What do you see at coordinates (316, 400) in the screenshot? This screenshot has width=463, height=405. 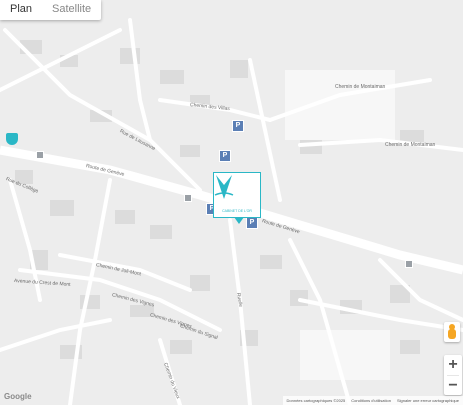 I see `map-data-attribution: Données cartographiques ©2025` at bounding box center [316, 400].